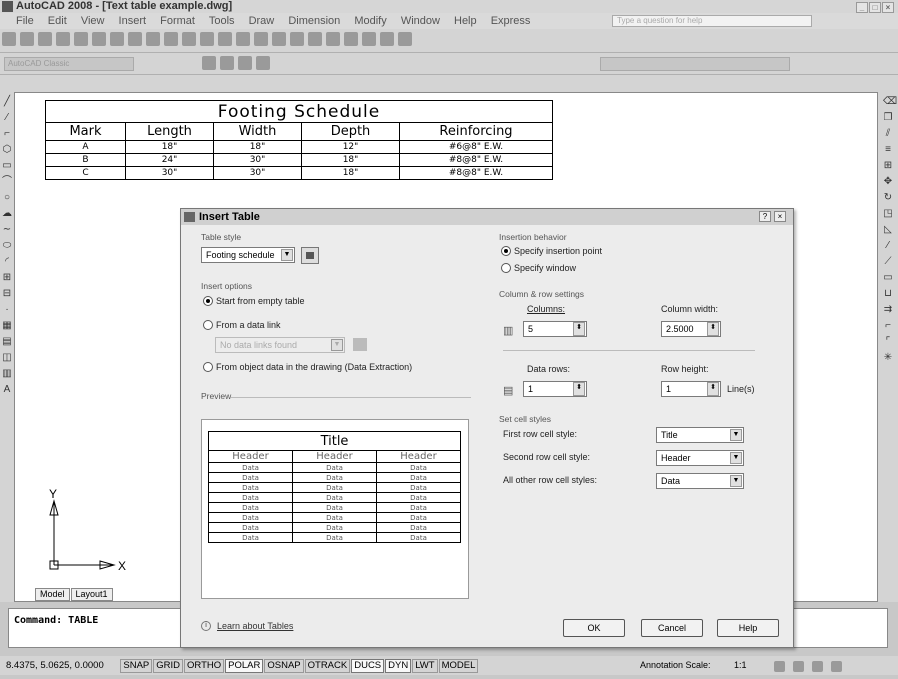  What do you see at coordinates (360, 344) in the screenshot?
I see `data-link-manager-icon` at bounding box center [360, 344].